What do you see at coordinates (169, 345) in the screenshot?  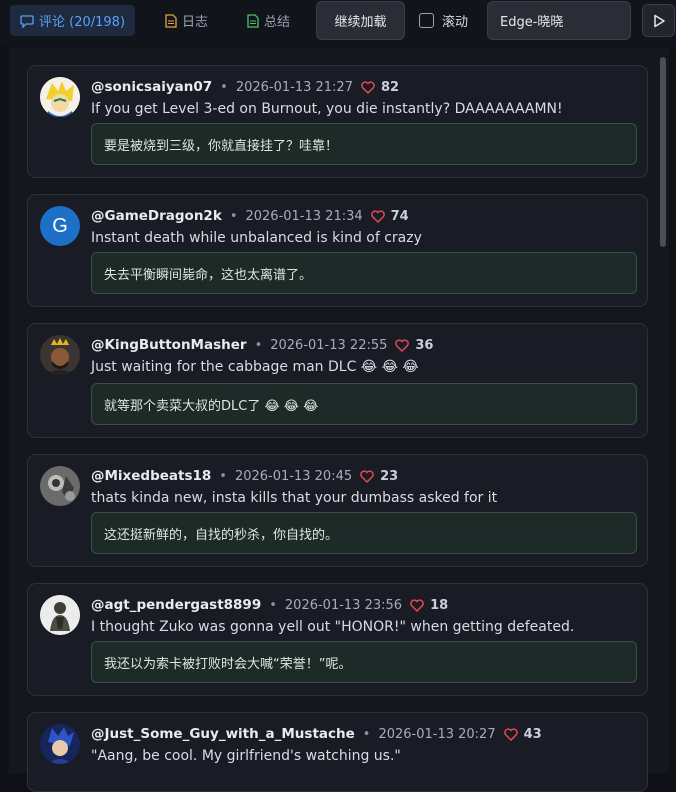 I see `comment-author: @KingButtonMasher` at bounding box center [169, 345].